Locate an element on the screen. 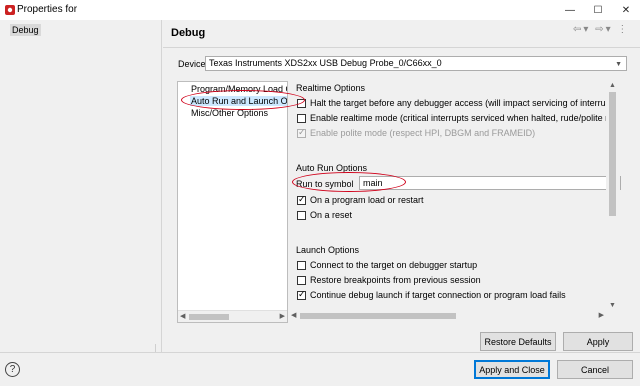 Image resolution: width=640 pixels, height=386 pixels. on-reset-option: On a reset is located at coordinates (324, 215).